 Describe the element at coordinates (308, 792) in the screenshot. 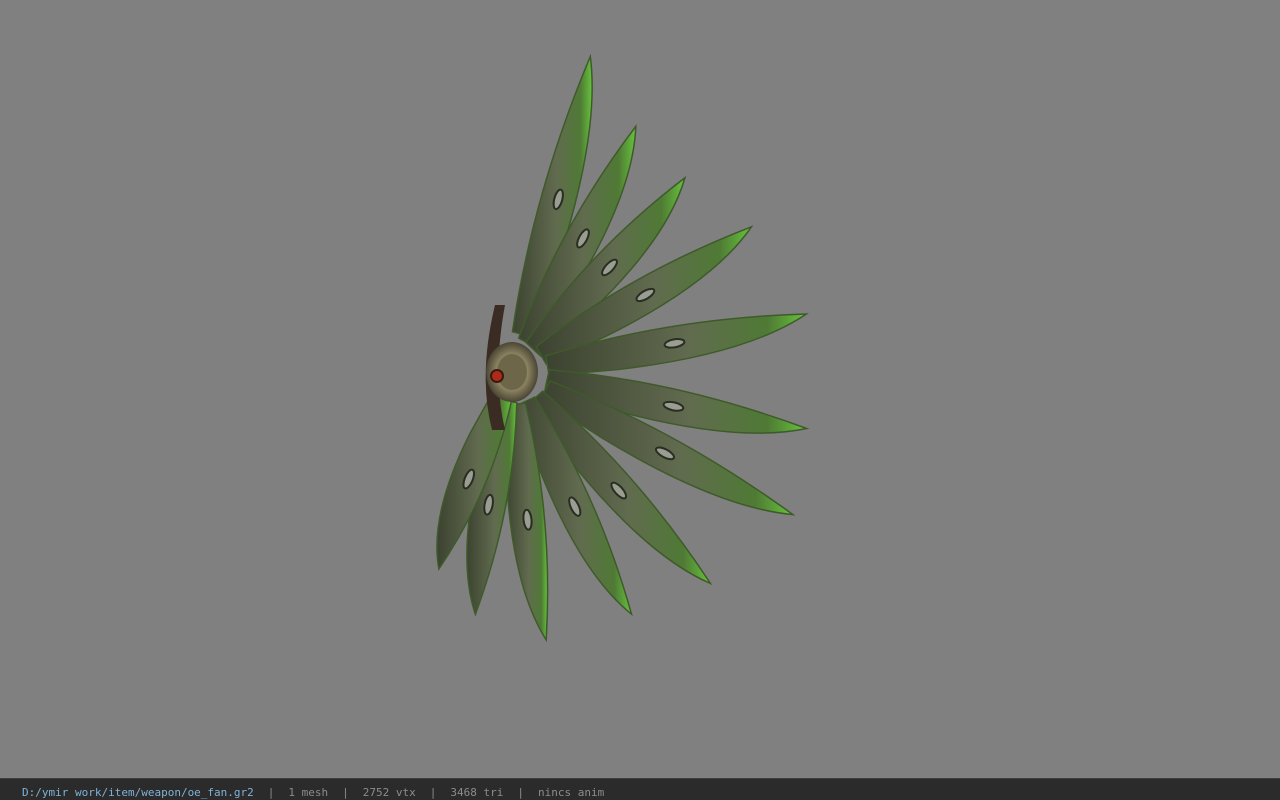

I see `mesh-count: 1 mesh` at that location.